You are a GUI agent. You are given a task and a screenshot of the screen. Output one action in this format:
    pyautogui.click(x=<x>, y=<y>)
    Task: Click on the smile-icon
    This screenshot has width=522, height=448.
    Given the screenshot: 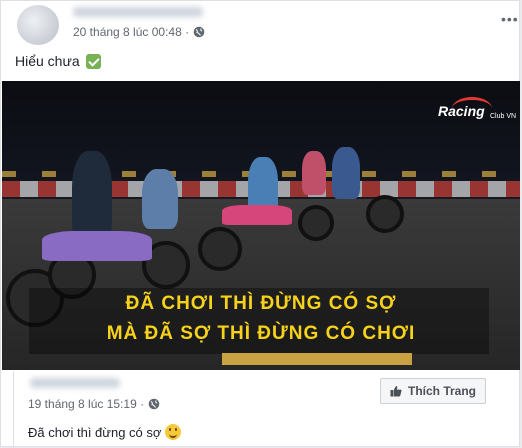 What is the action you would take?
    pyautogui.click(x=173, y=432)
    